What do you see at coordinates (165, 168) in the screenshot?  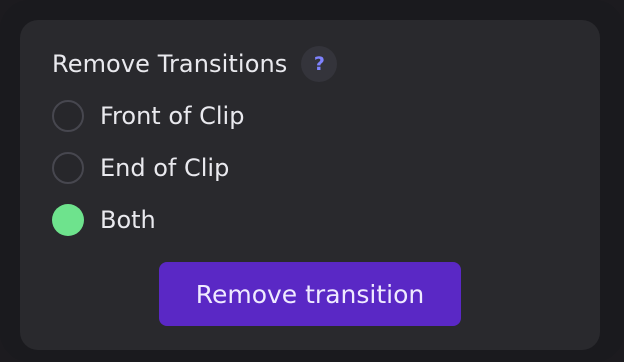 I see `option-label: End of Clip` at bounding box center [165, 168].